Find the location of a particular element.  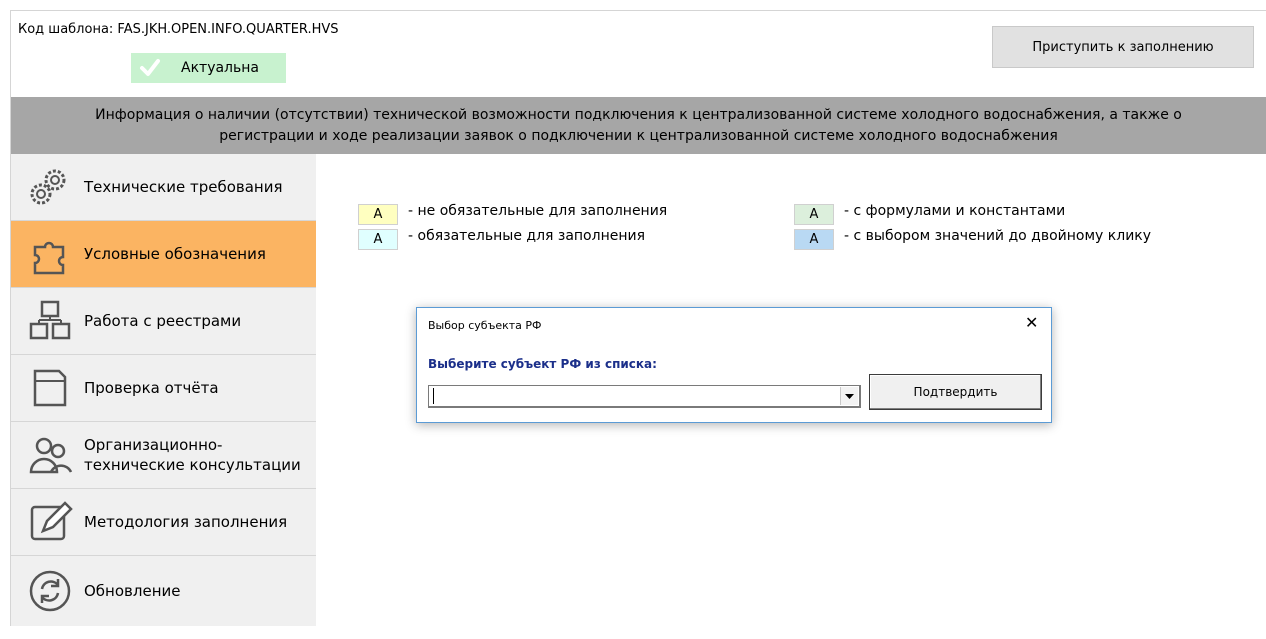

sidebar-item-registries: Работа с реестрами is located at coordinates (163, 321).